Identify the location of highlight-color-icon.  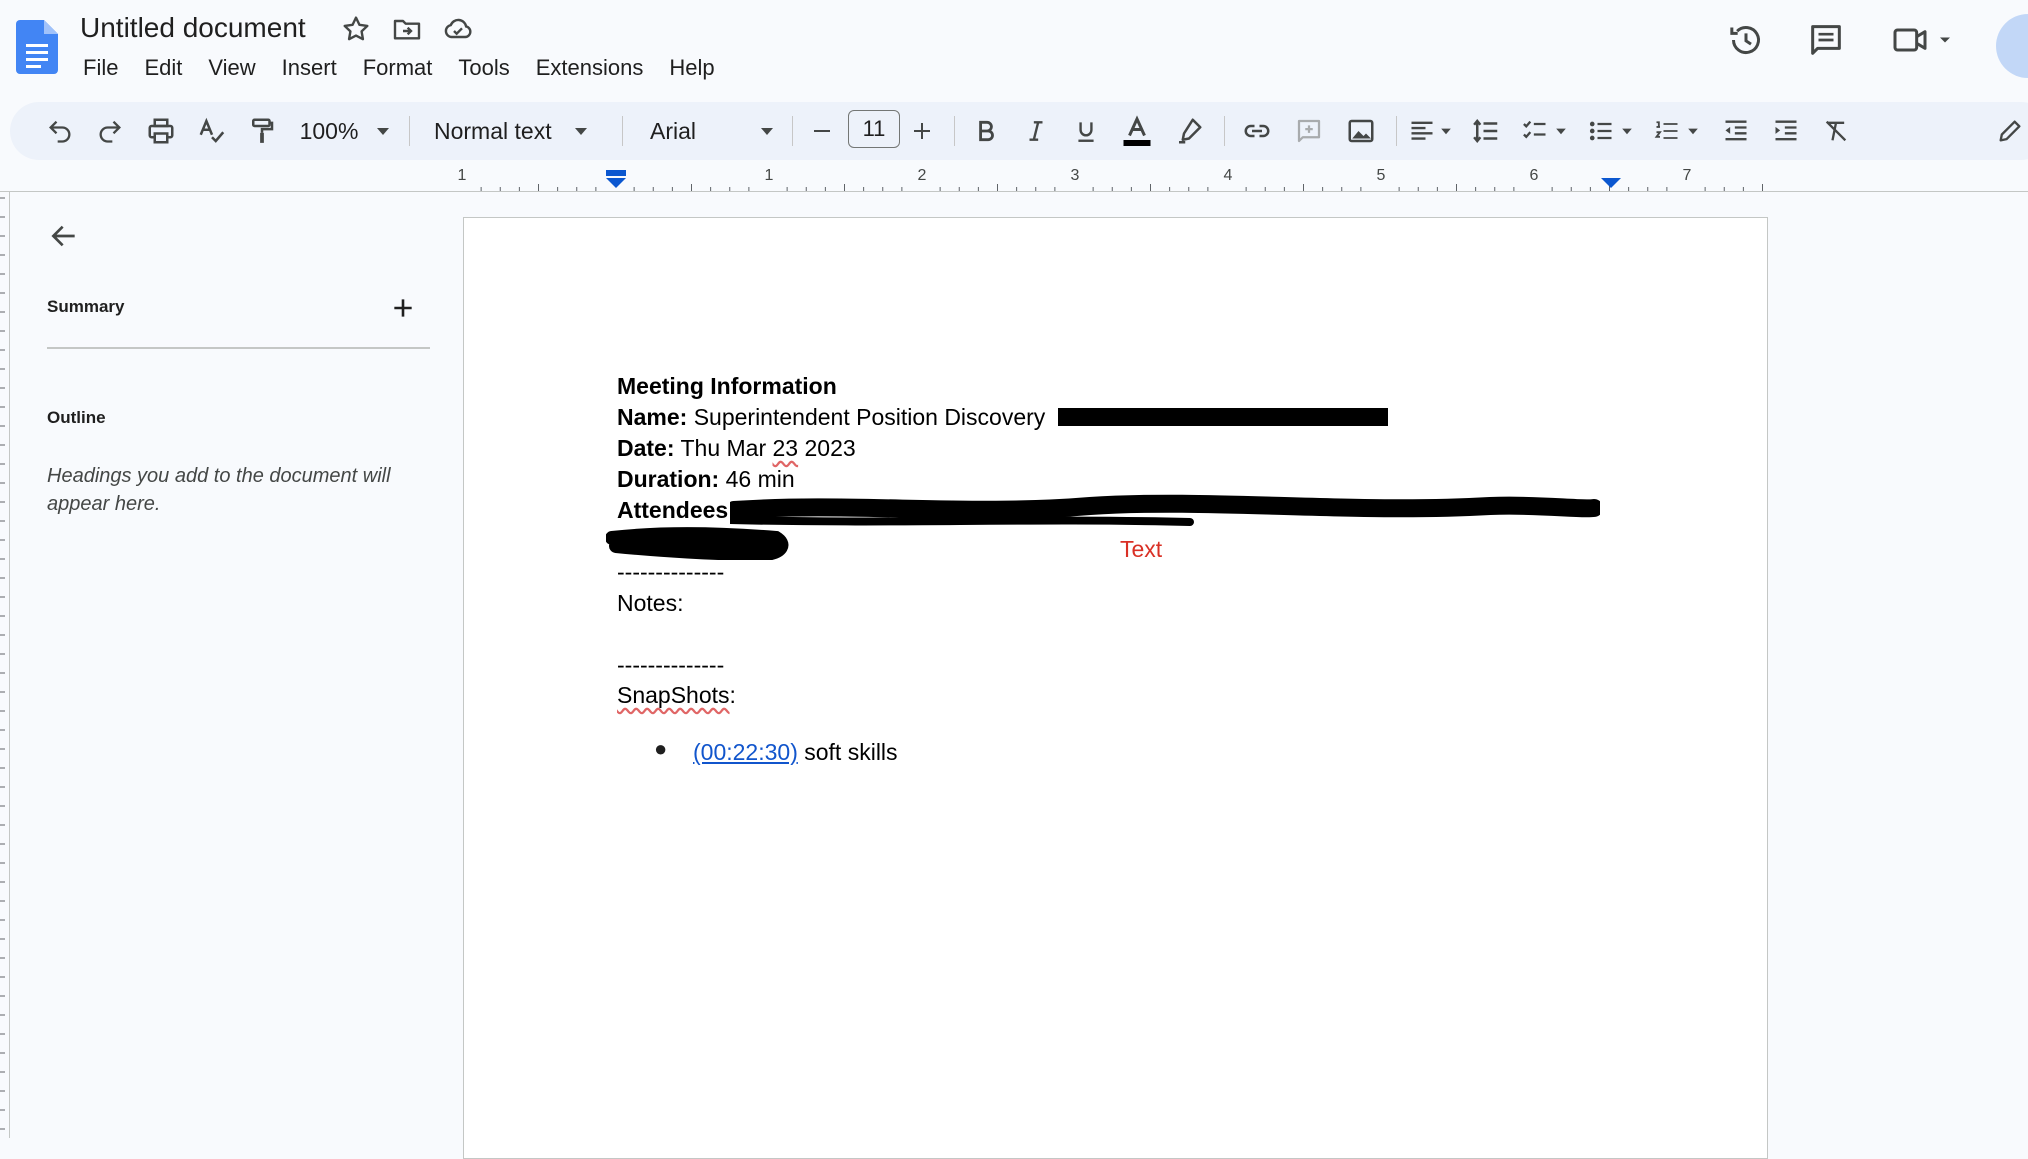
(1189, 131).